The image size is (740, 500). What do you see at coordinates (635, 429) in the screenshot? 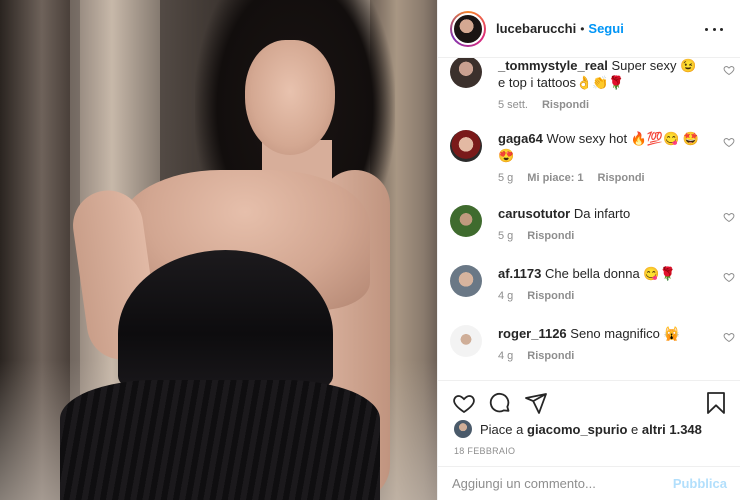
I see `likes-connector: e` at bounding box center [635, 429].